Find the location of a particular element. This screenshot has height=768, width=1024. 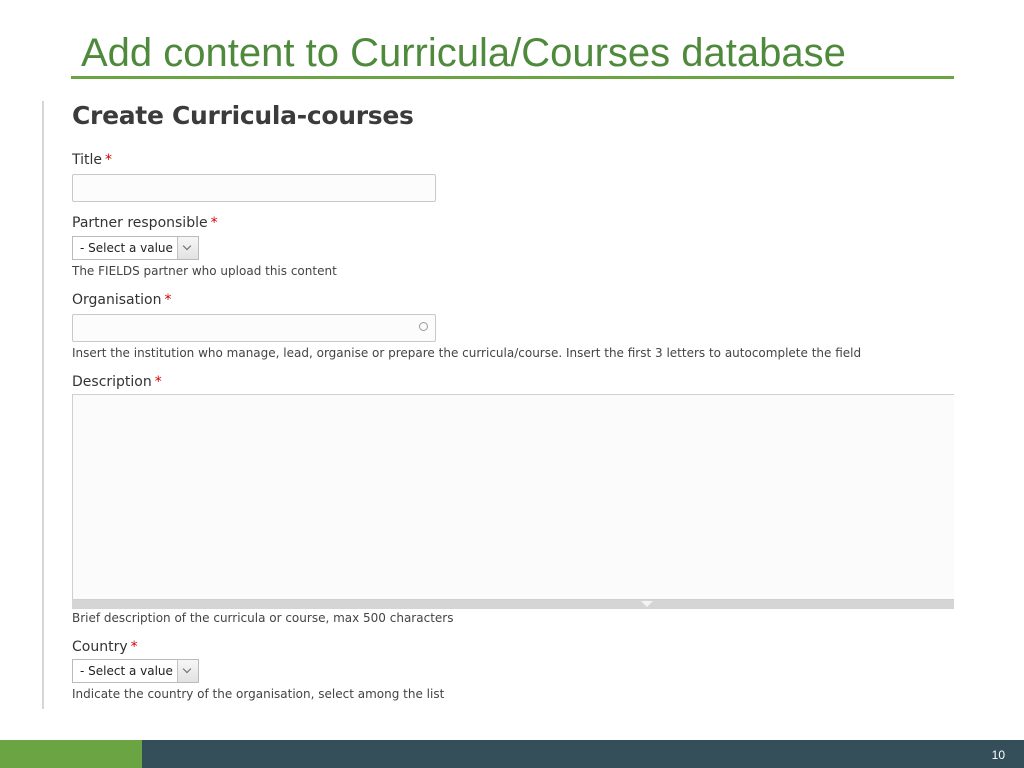

title-underline is located at coordinates (512, 77).